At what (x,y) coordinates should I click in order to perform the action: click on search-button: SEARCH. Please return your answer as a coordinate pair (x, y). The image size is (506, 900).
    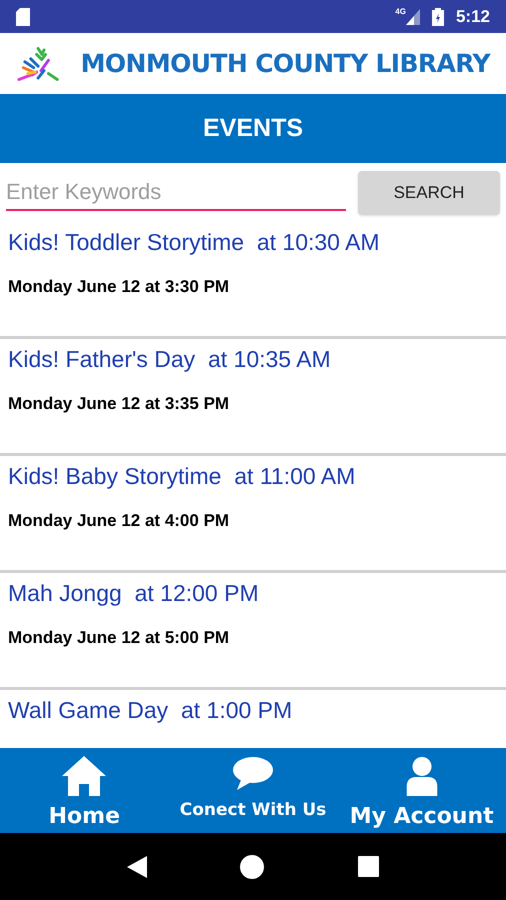
    Looking at the image, I should click on (429, 192).